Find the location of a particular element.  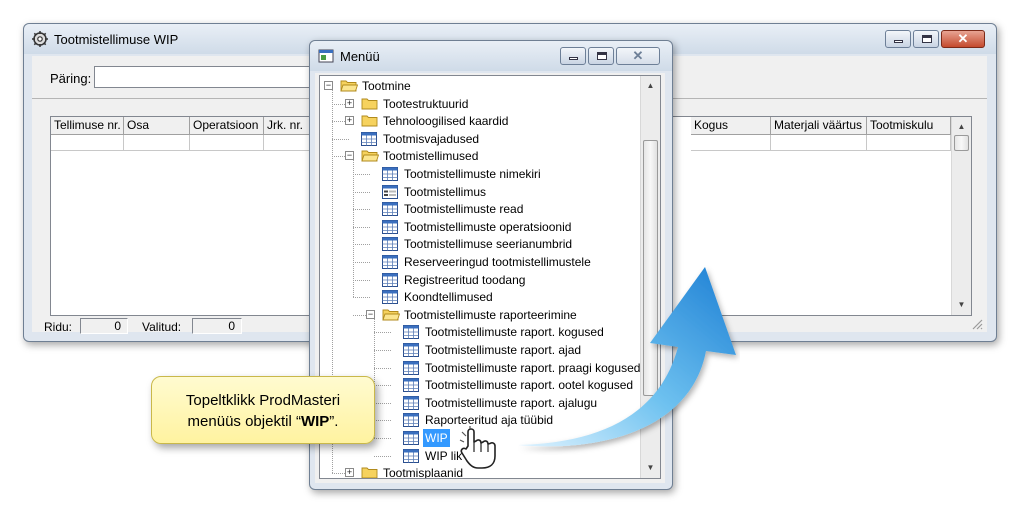

menu-window-titlebar: Menüü ✕ is located at coordinates (491, 56).